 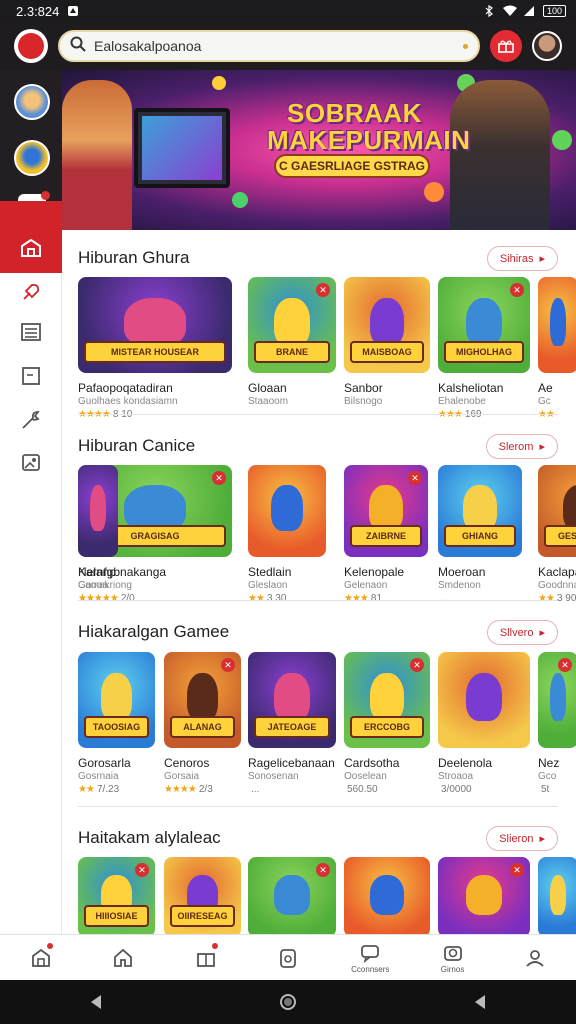 I want to click on game-card: MAISBOAG Sanbor Bilsnogo, so click(x=387, y=352).